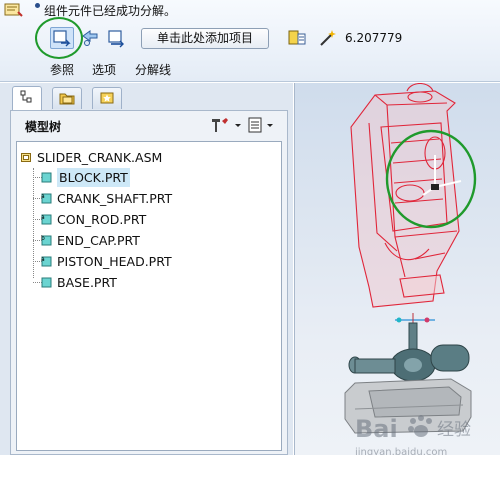  I want to click on tree-item-label: BASE.PRT, so click(87, 282).